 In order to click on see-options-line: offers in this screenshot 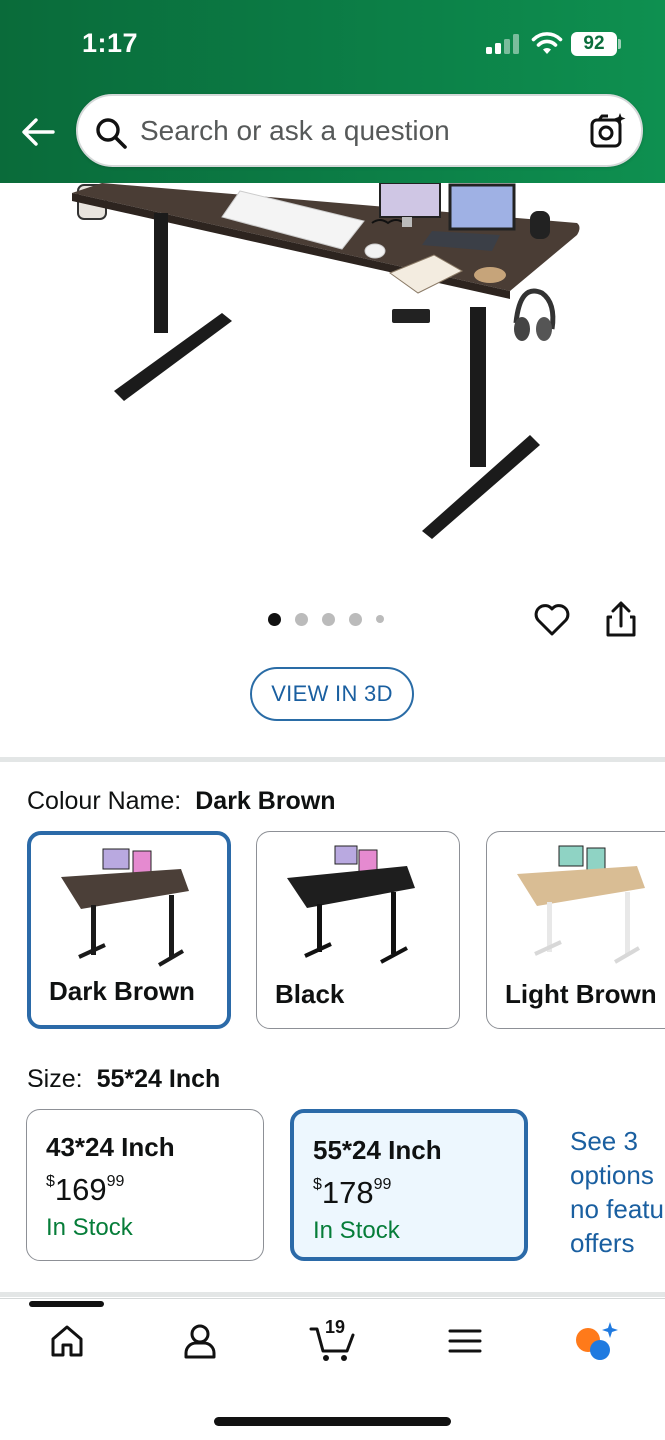, I will do `click(602, 1243)`.